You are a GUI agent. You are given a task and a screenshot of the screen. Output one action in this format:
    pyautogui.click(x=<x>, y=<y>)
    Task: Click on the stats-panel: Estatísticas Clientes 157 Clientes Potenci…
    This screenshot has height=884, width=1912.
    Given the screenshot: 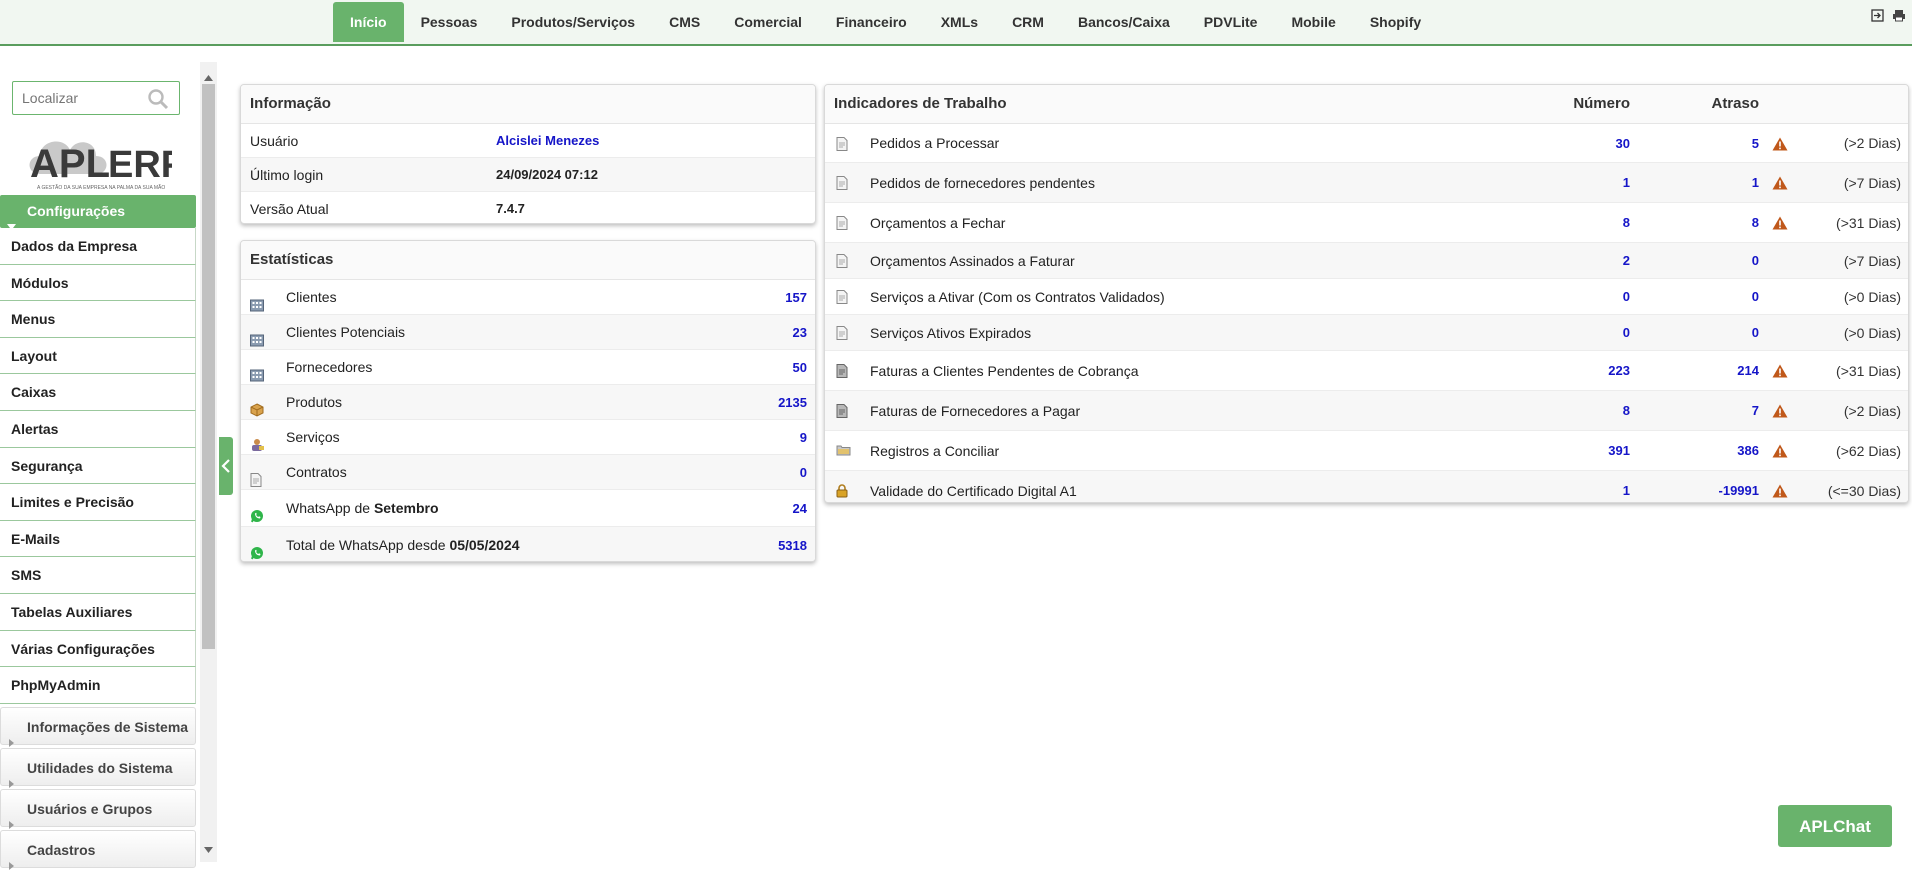 What is the action you would take?
    pyautogui.click(x=528, y=401)
    